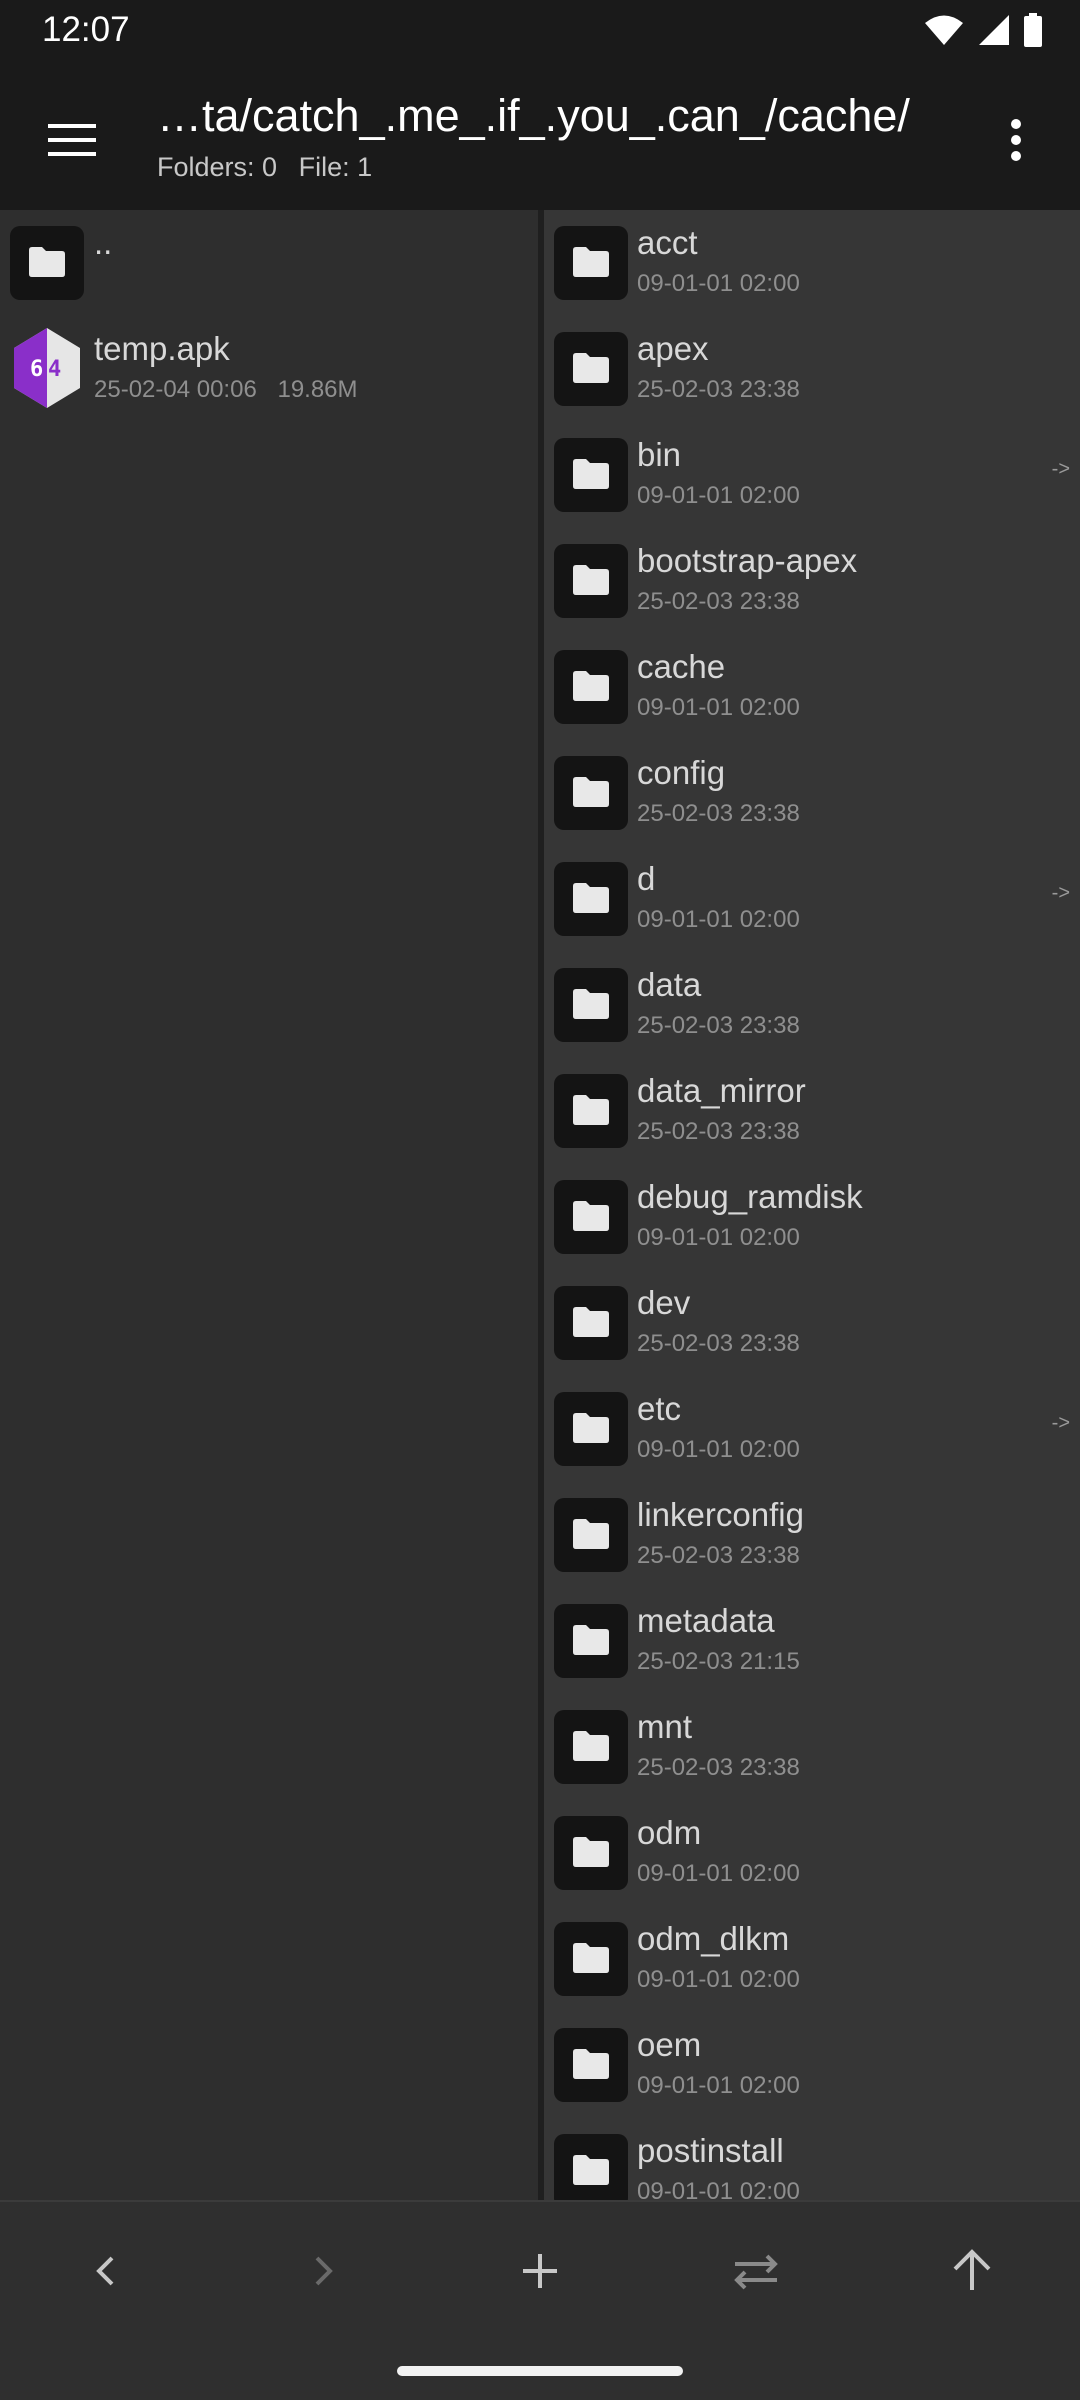 This screenshot has width=1080, height=2400. What do you see at coordinates (673, 348) in the screenshot?
I see `item-name: apex` at bounding box center [673, 348].